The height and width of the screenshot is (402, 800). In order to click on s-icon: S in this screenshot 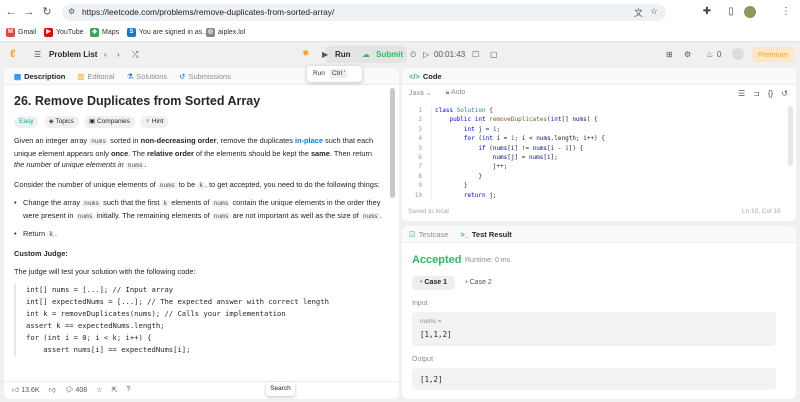, I will do `click(131, 32)`.